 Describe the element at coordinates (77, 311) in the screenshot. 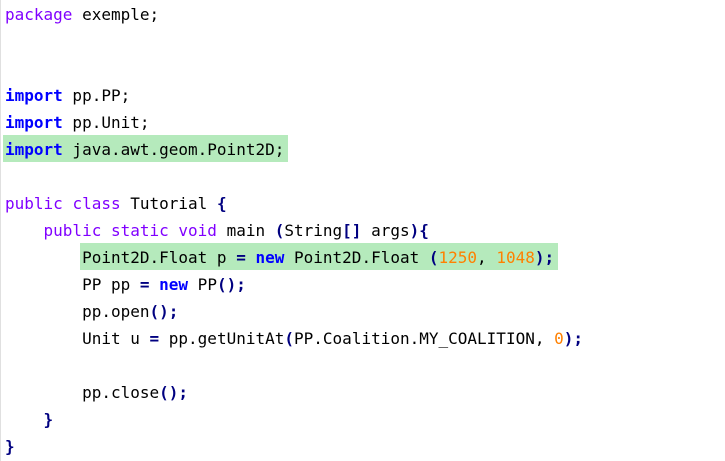

I see `code-token: pp.open` at that location.